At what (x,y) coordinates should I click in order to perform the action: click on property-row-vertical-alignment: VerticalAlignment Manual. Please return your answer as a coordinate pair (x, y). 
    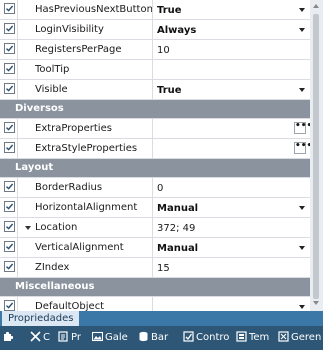
    Looking at the image, I should click on (155, 248).